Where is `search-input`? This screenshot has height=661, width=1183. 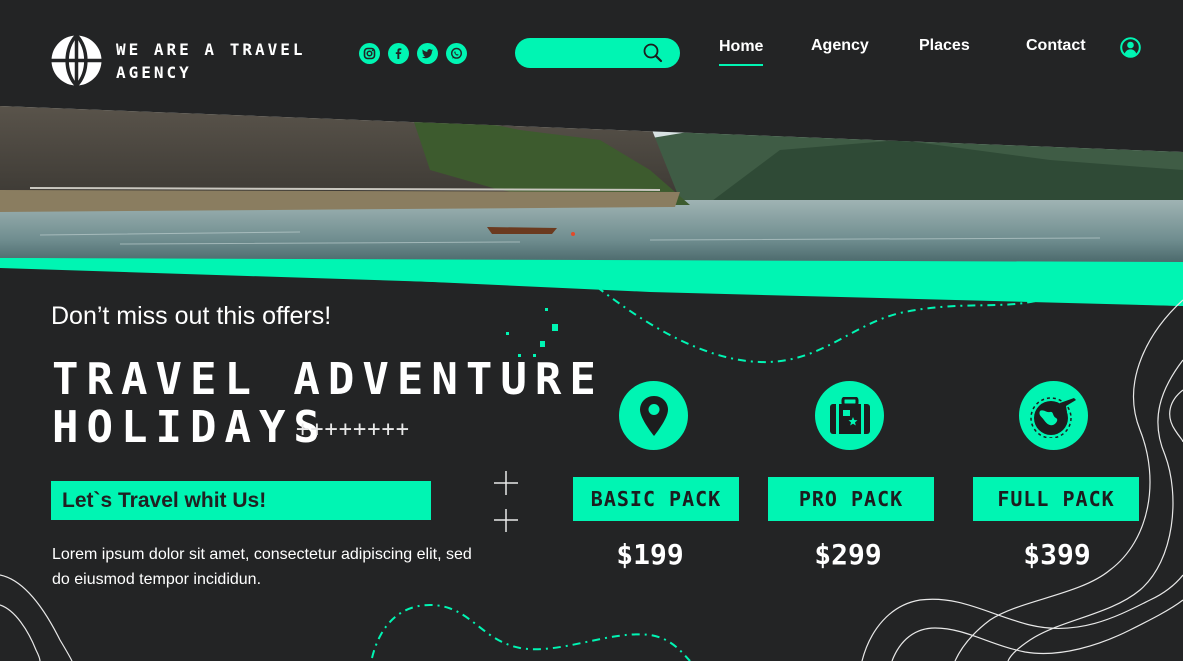
search-input is located at coordinates (590, 54).